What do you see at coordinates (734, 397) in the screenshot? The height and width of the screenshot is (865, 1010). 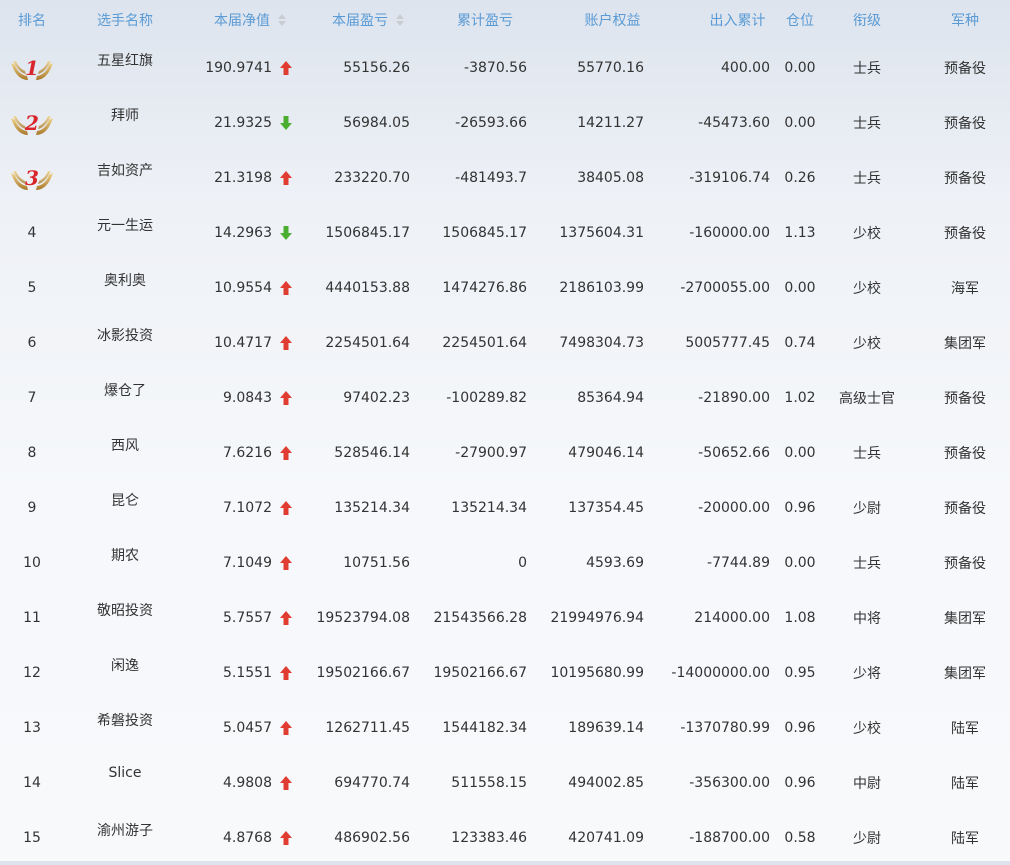 I see `inout-value: -21890.00` at bounding box center [734, 397].